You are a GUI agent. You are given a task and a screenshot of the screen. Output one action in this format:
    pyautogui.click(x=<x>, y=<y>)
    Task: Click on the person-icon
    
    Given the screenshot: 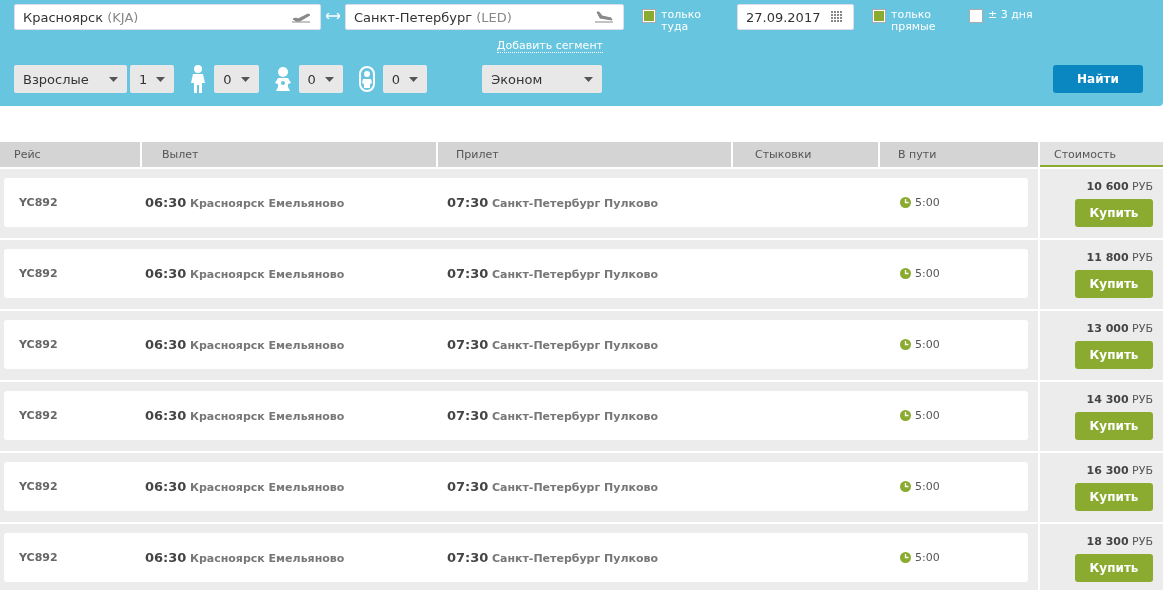 What is the action you would take?
    pyautogui.click(x=198, y=79)
    